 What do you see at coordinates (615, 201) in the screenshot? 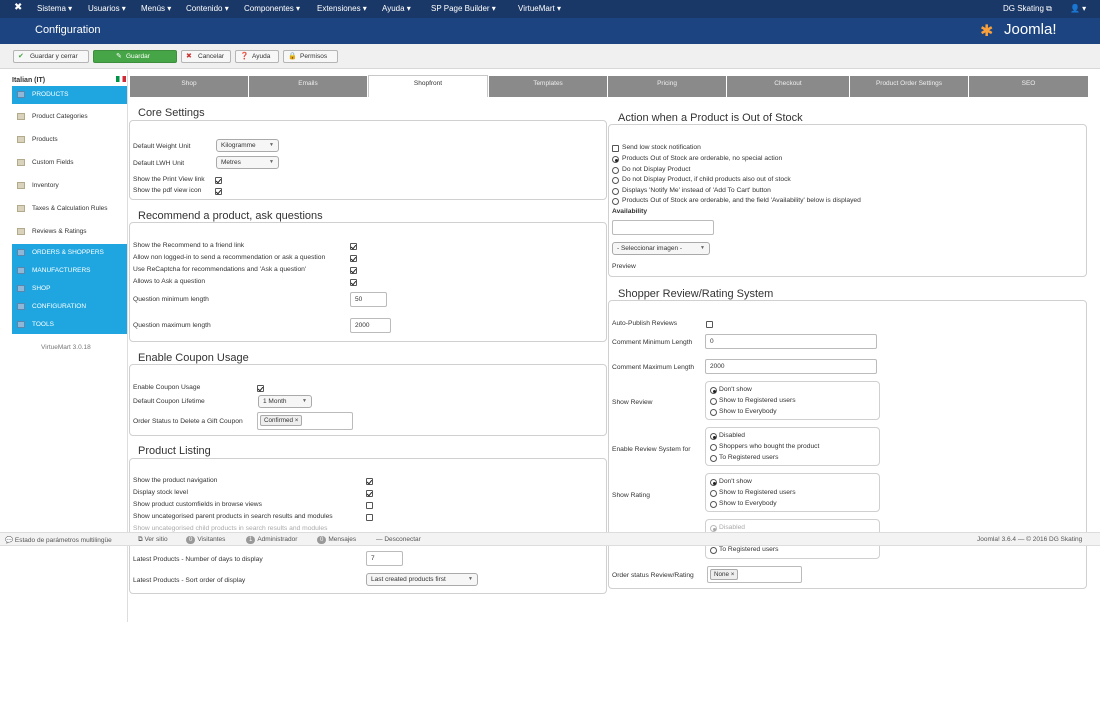
I see `oos-option-5-radio` at bounding box center [615, 201].